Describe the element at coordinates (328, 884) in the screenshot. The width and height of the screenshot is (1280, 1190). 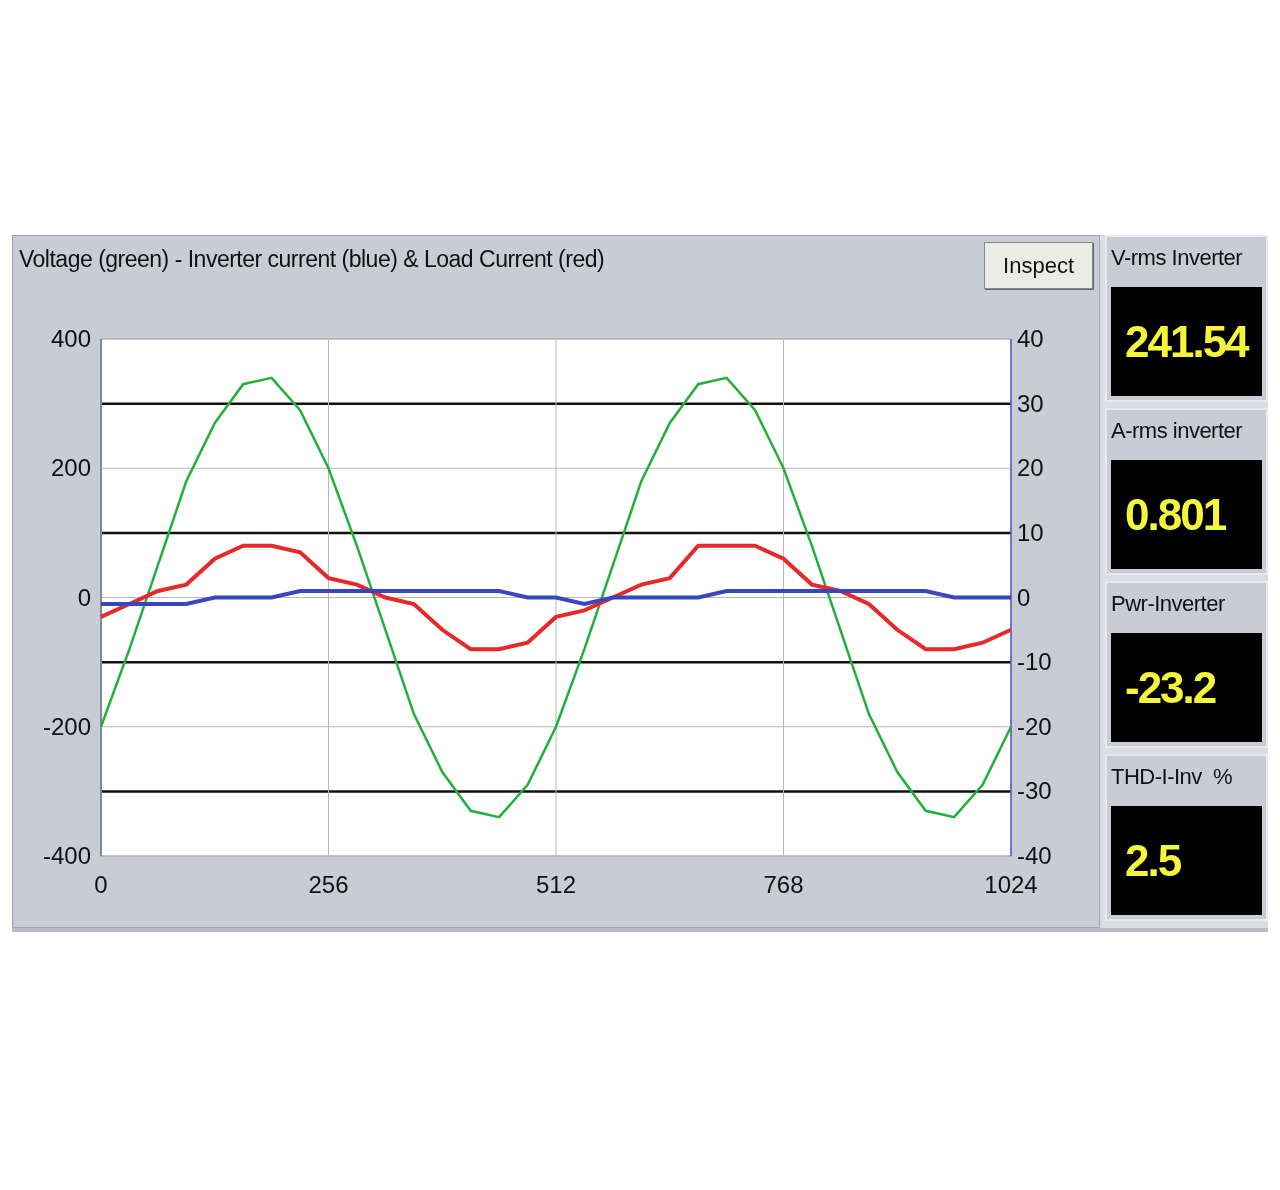
I see `axis-label: 256` at that location.